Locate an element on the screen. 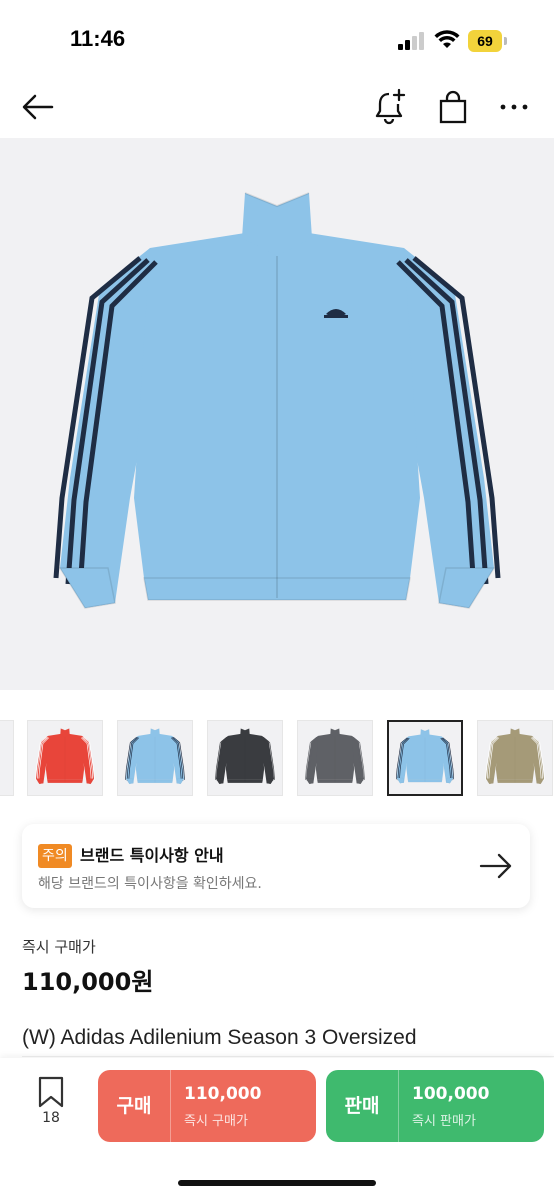 The image size is (554, 1200). alert-plus-icon is located at coordinates (390, 107).